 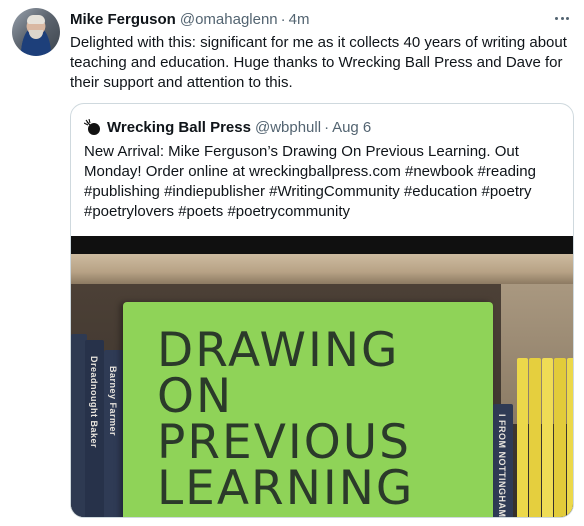 I want to click on book-title-line: ON, so click(x=195, y=396).